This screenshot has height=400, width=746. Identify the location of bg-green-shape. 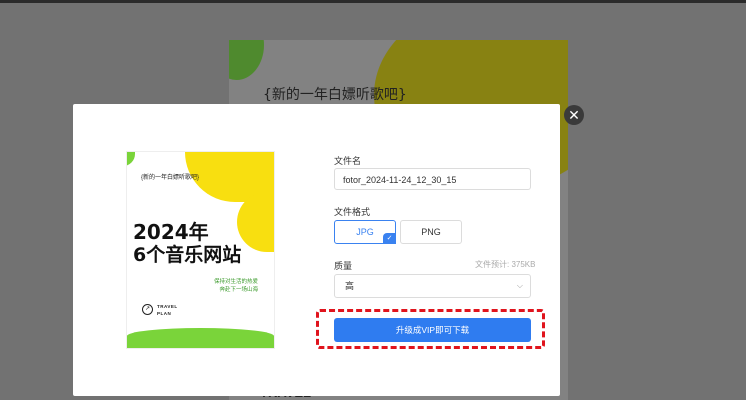
(246, 60).